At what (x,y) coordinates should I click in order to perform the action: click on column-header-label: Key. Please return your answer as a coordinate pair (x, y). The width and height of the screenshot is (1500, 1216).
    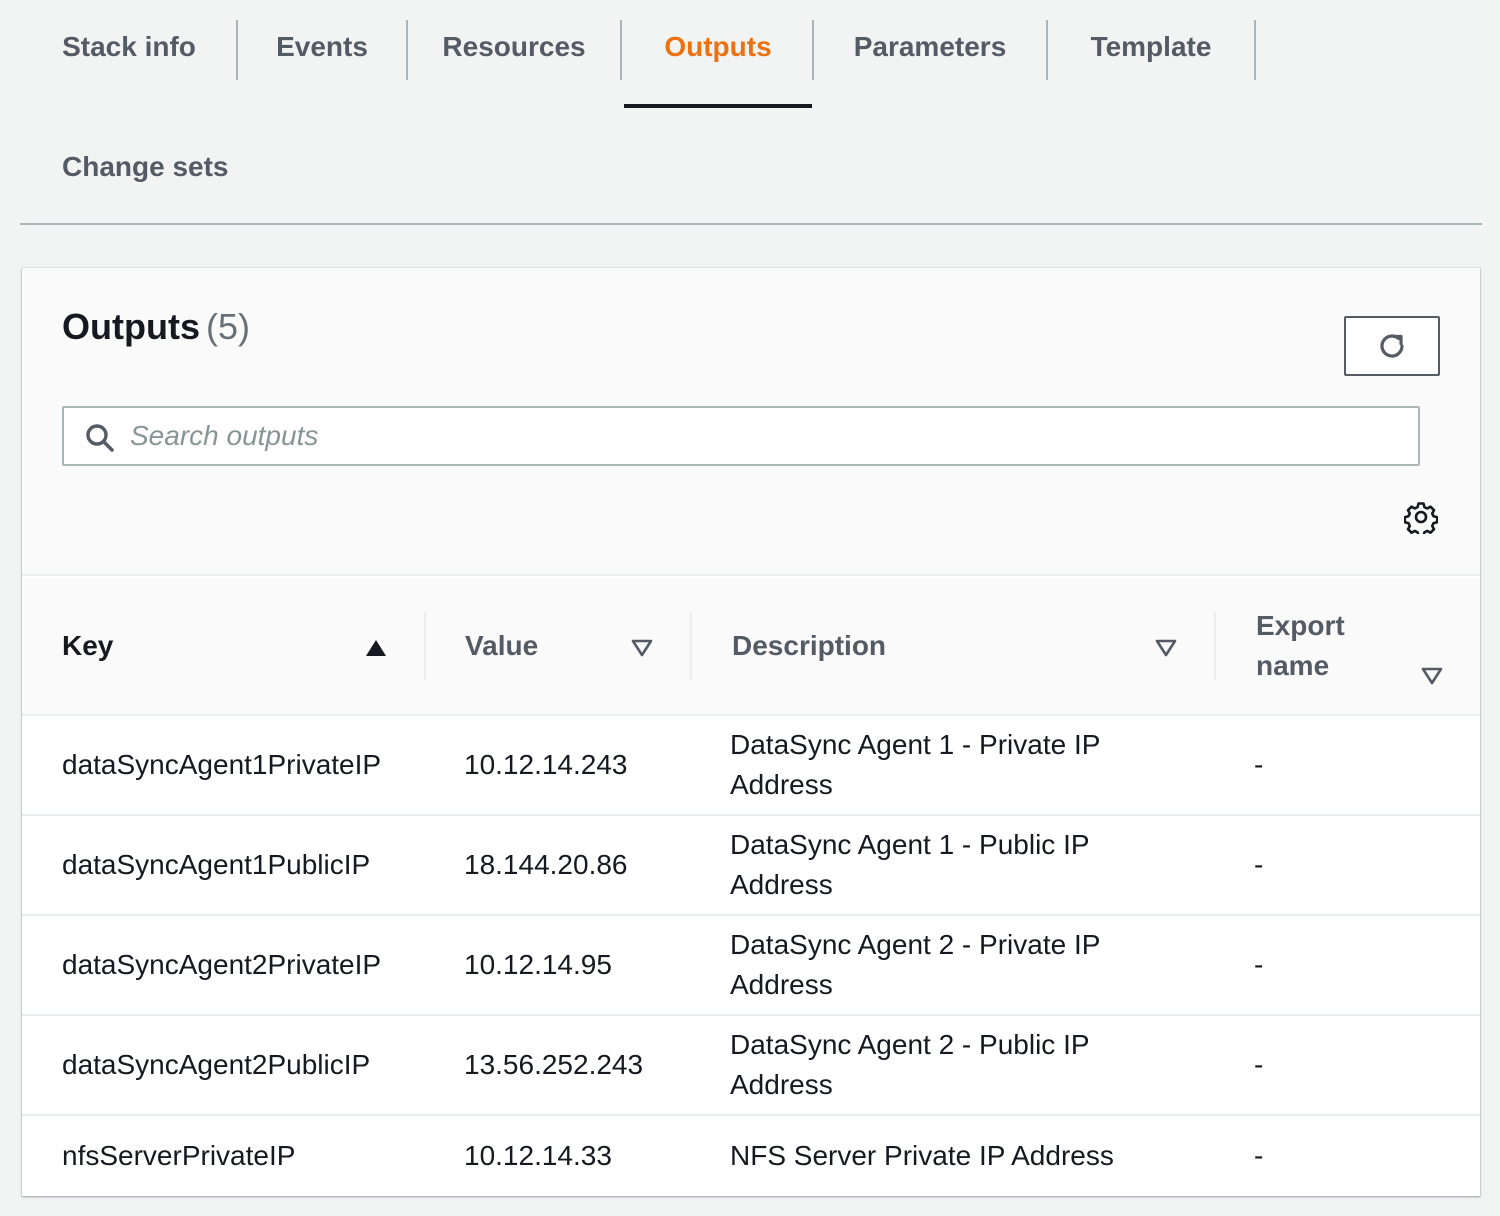
    Looking at the image, I should click on (88, 645).